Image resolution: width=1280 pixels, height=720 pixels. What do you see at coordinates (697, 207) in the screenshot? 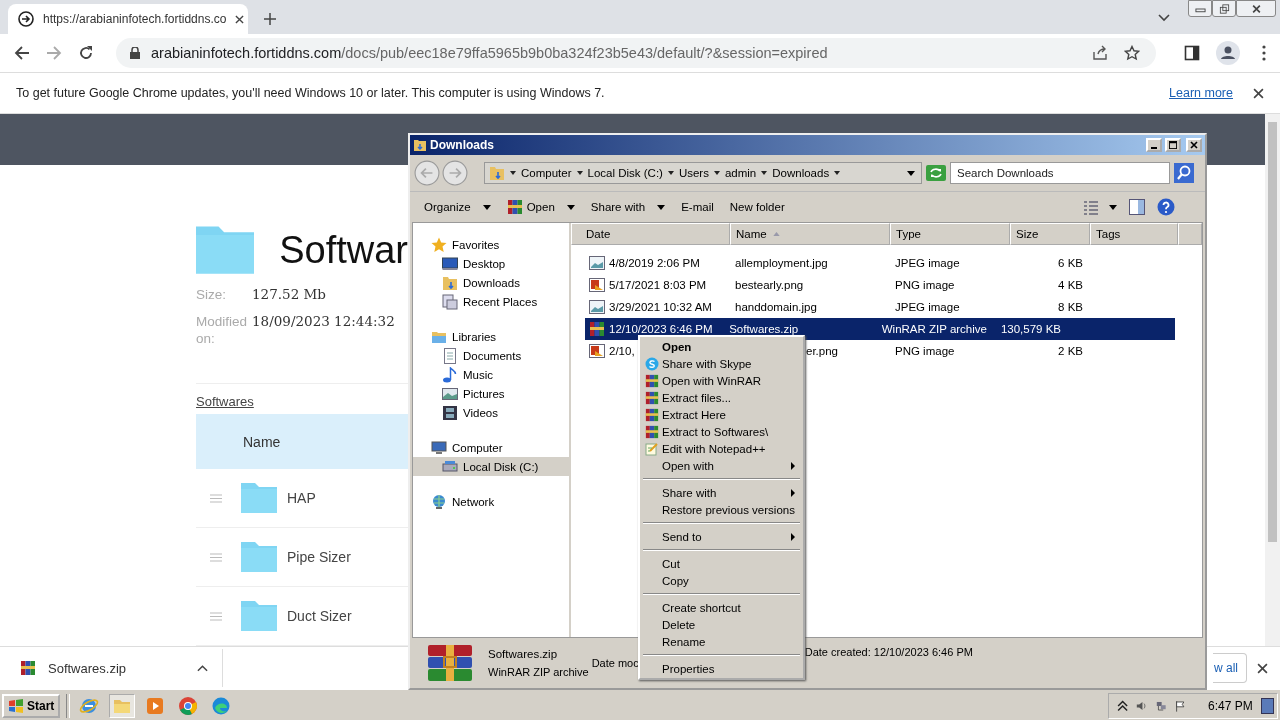
I see `toolbar-button: E-mail` at bounding box center [697, 207].